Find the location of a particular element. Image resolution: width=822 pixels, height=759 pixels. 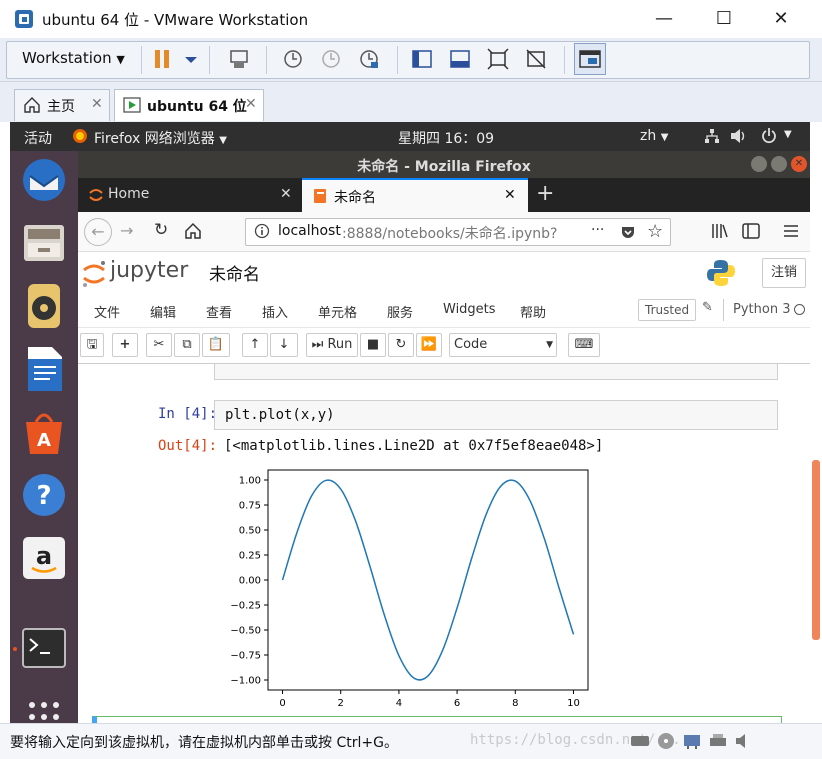

files-icon is located at coordinates (44, 243).